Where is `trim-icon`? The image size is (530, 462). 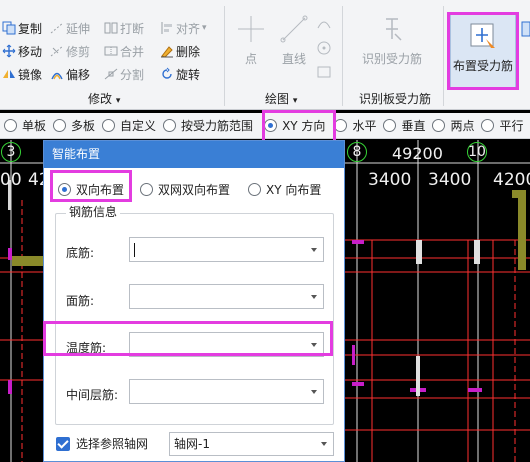
trim-icon is located at coordinates (57, 51).